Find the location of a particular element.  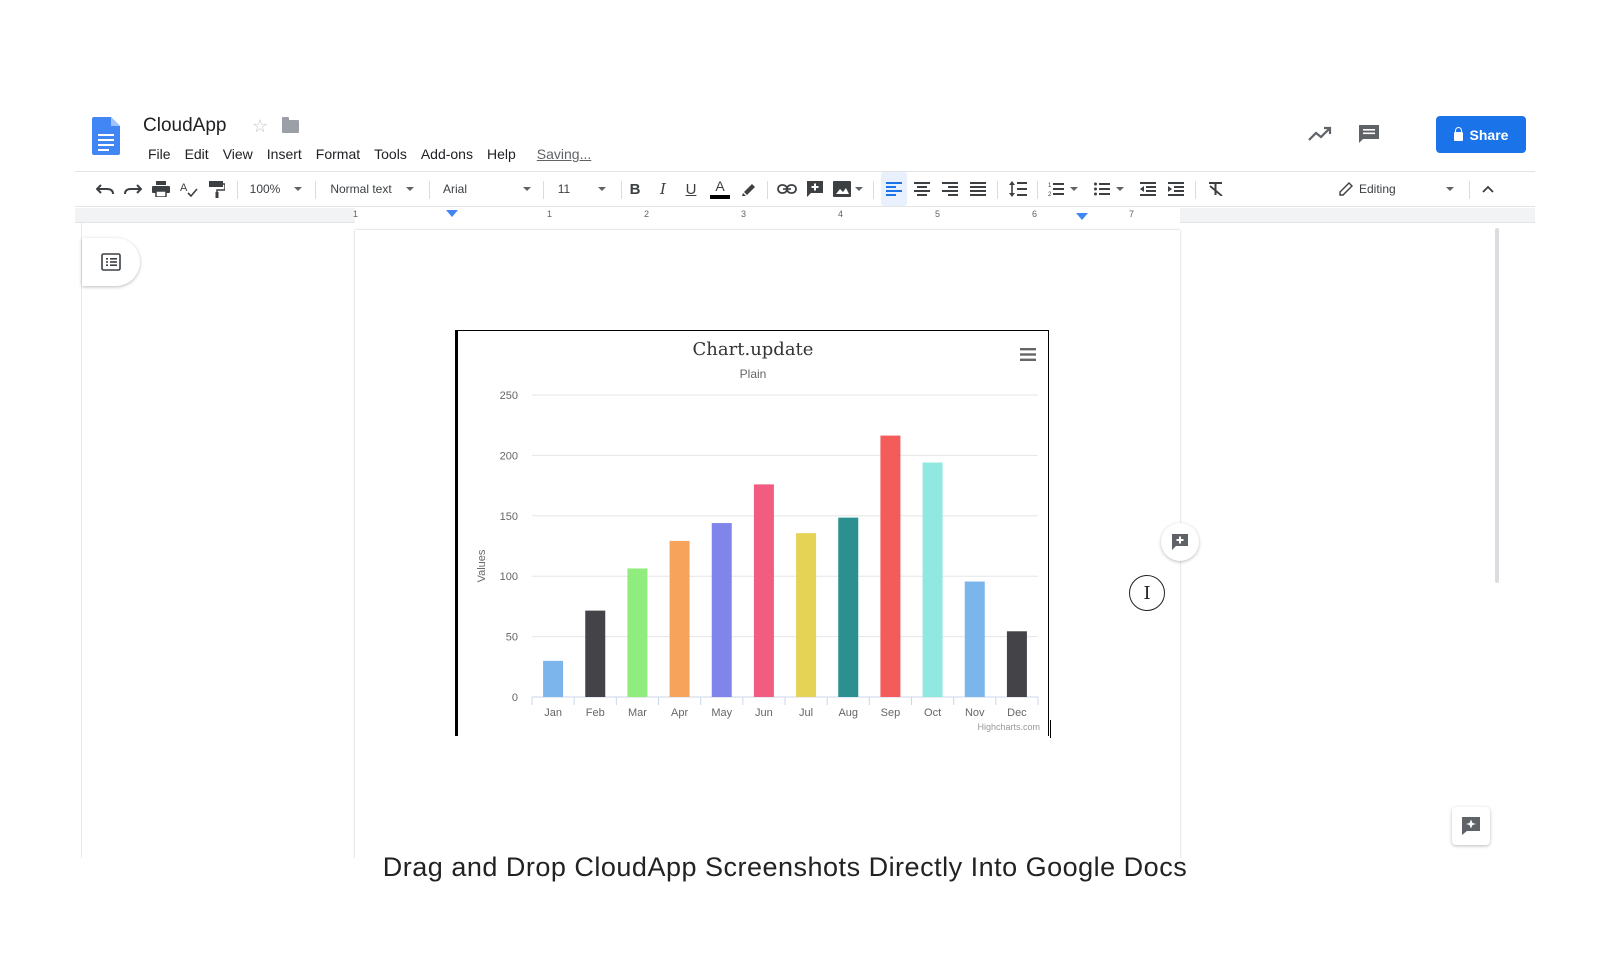

vertical-scrollbar is located at coordinates (1497, 405).